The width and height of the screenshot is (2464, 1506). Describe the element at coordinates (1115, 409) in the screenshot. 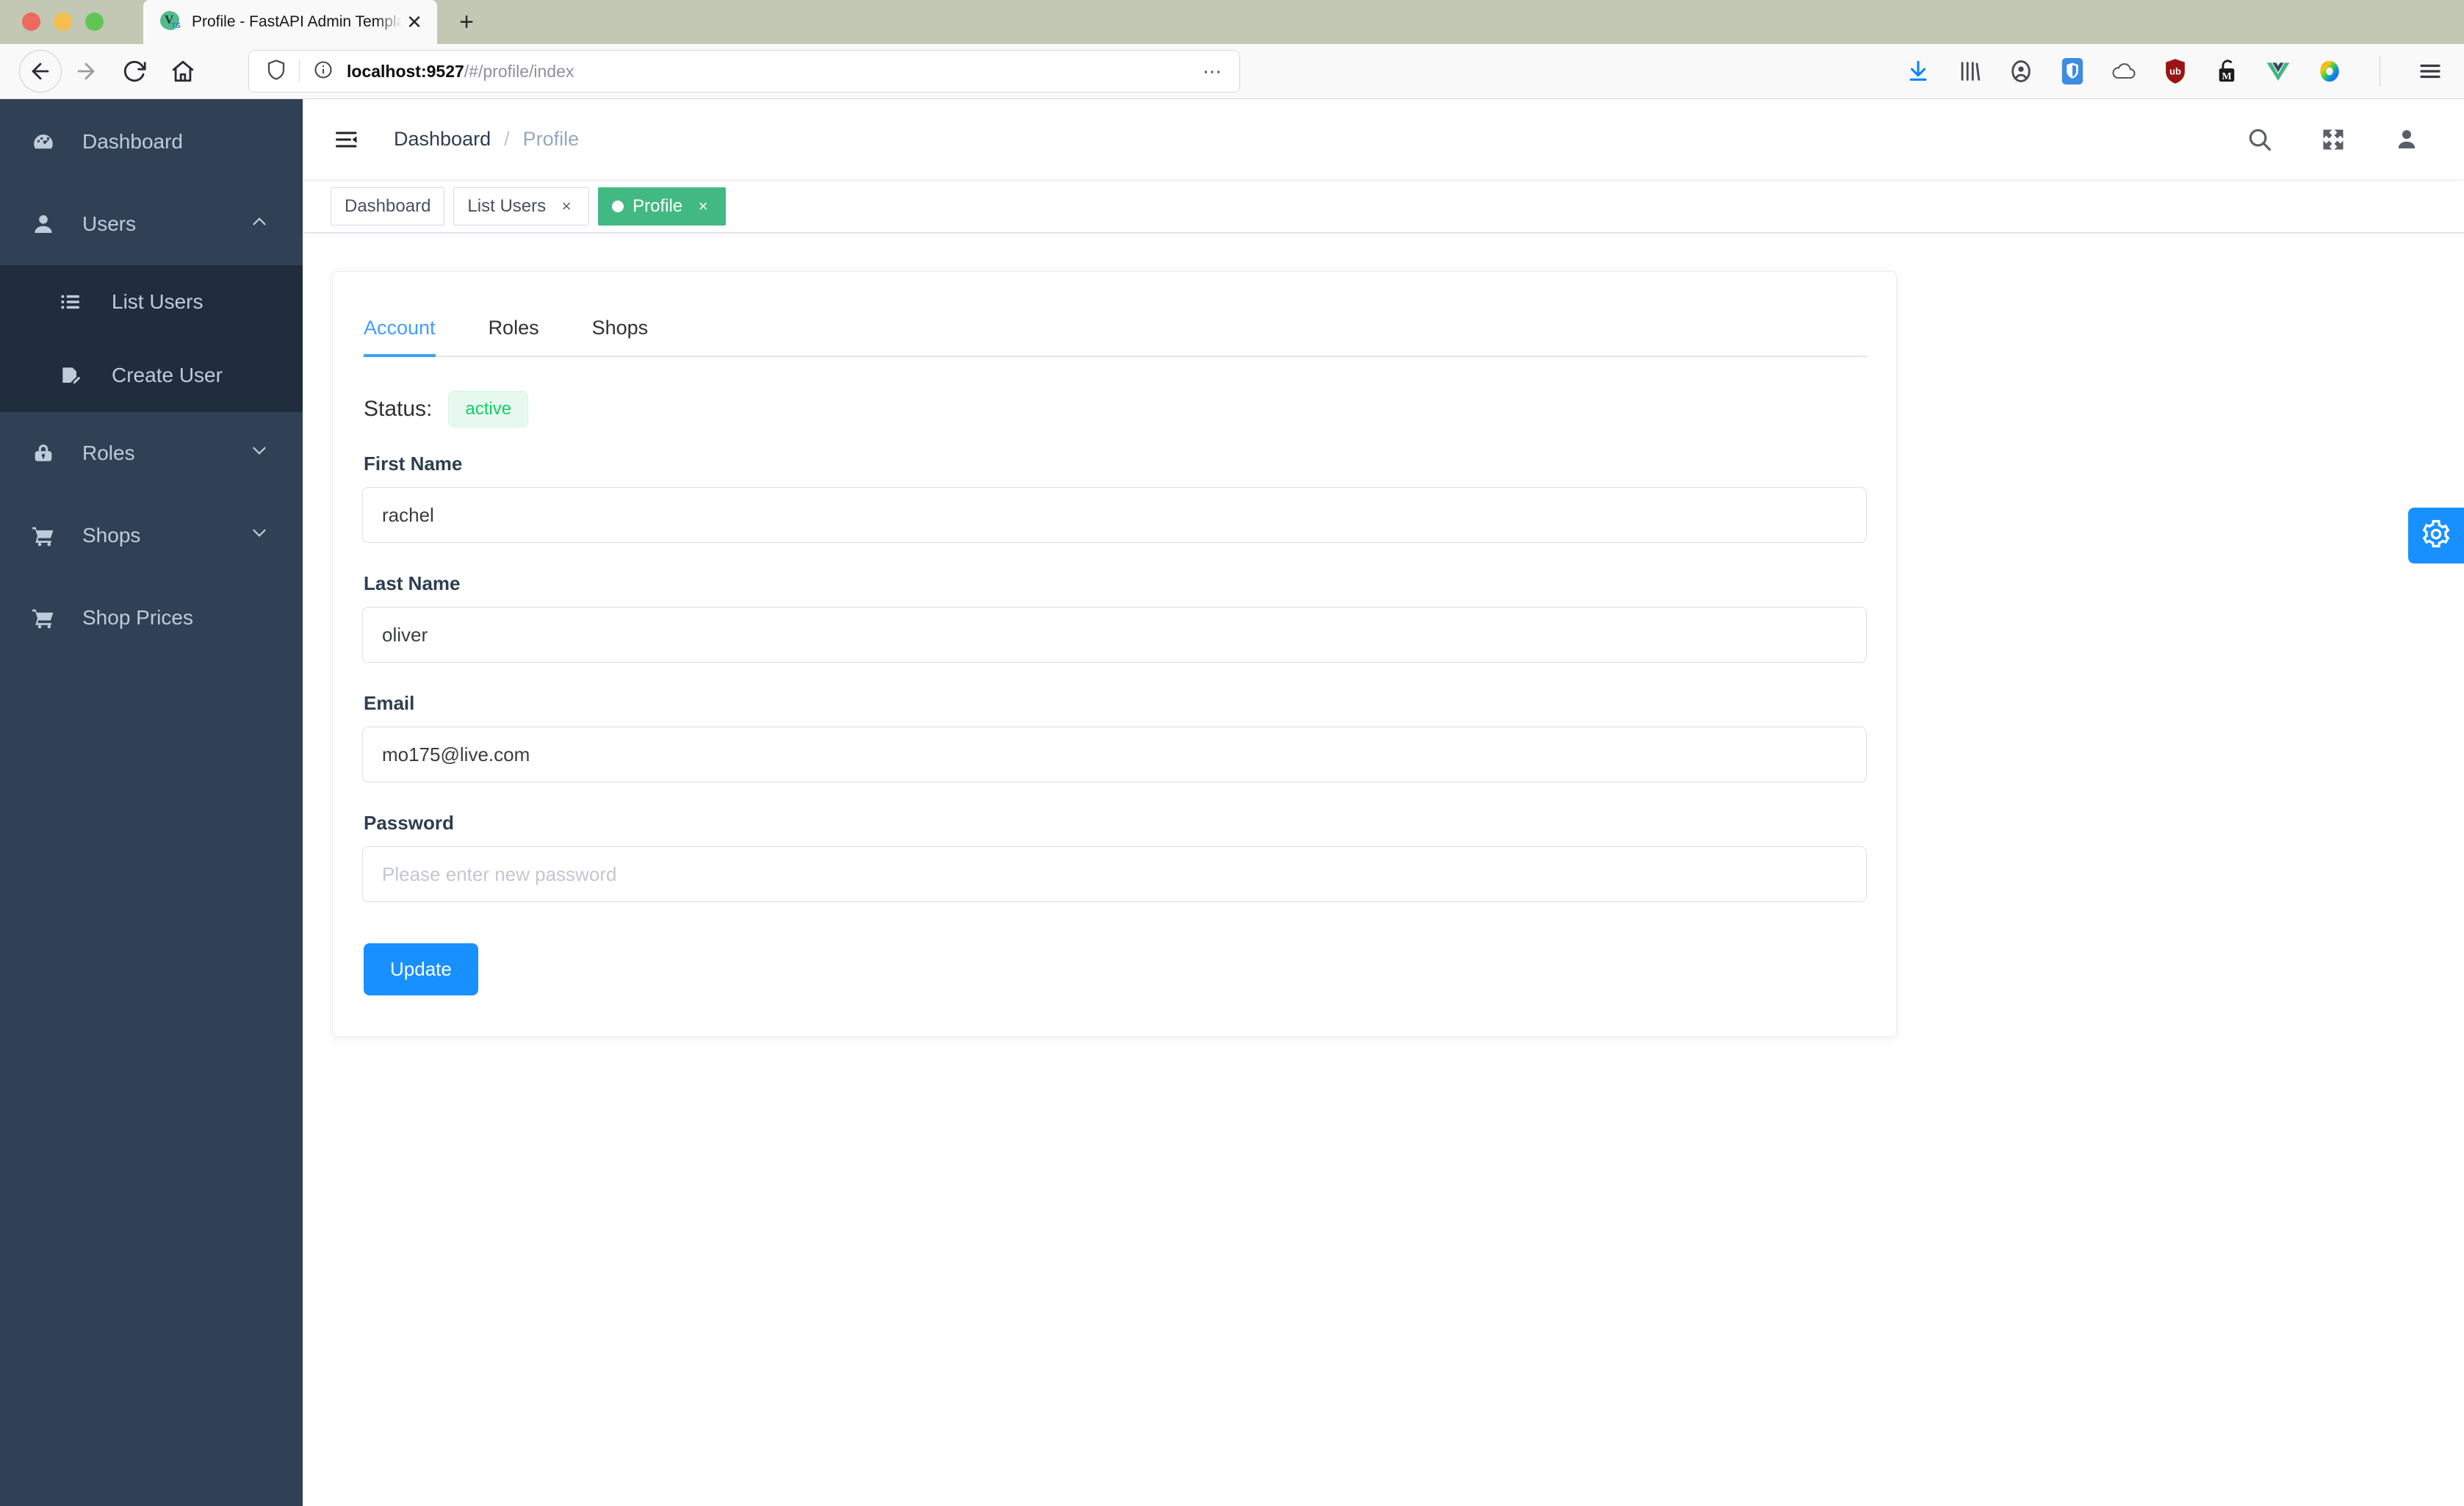

I see `status-row: Status: active` at that location.